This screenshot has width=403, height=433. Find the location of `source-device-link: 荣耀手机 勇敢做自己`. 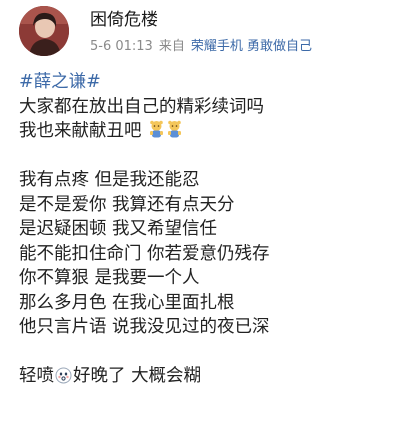

source-device-link: 荣耀手机 勇敢做自己 is located at coordinates (251, 46).